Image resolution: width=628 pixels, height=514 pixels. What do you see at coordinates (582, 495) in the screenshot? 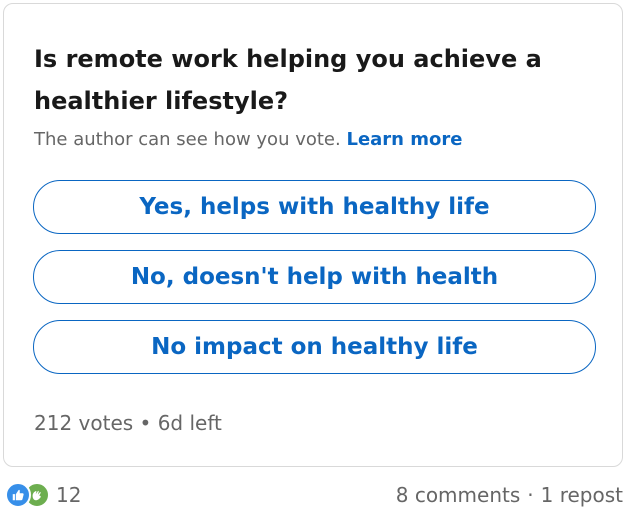
I see `reposts-link: 1 repost` at bounding box center [582, 495].